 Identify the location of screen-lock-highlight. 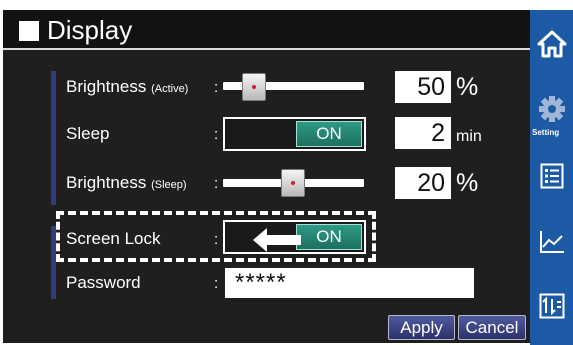
(216, 236).